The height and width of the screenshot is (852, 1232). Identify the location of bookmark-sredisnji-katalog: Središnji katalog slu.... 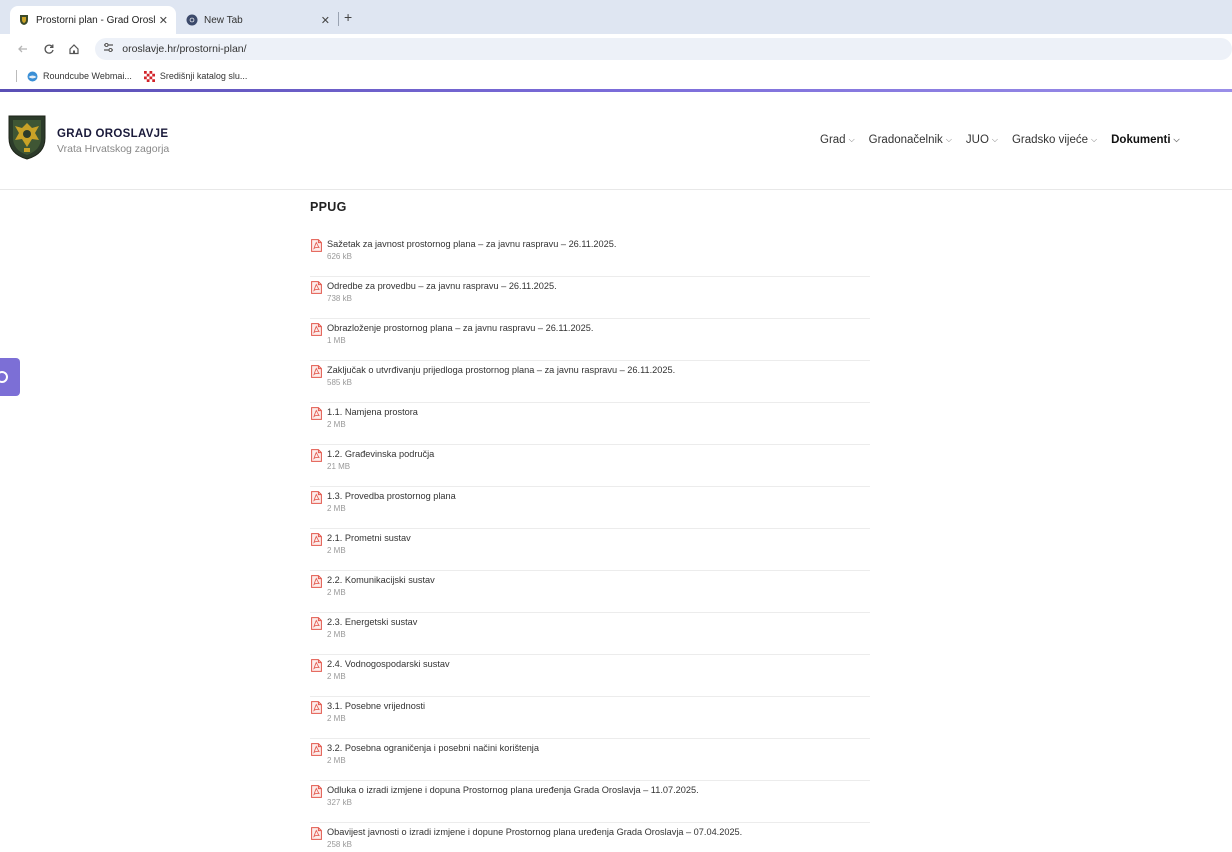
(195, 76).